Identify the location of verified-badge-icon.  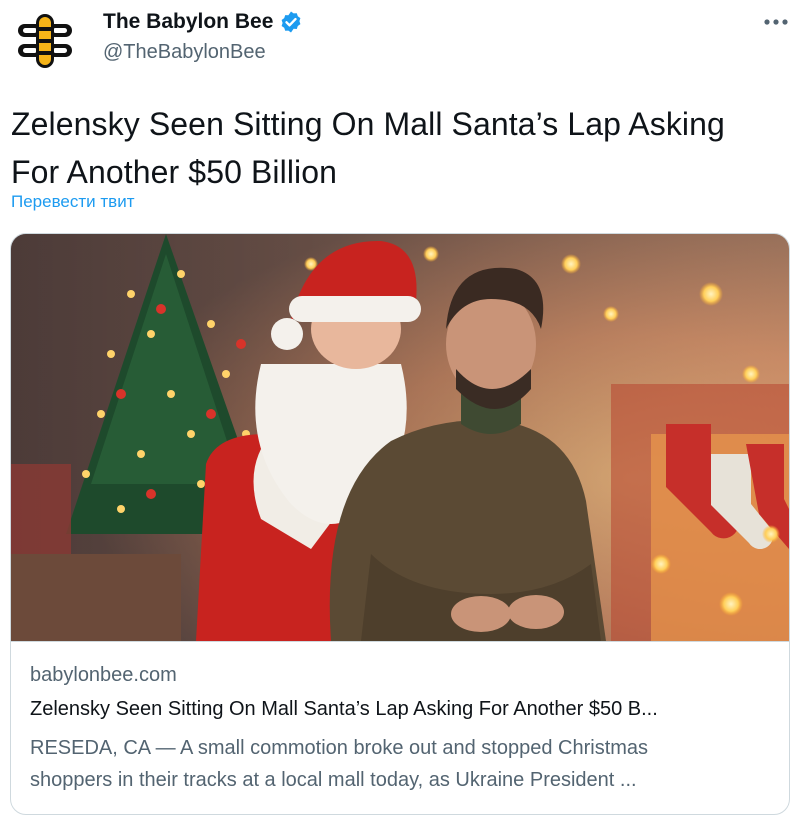
(291, 22).